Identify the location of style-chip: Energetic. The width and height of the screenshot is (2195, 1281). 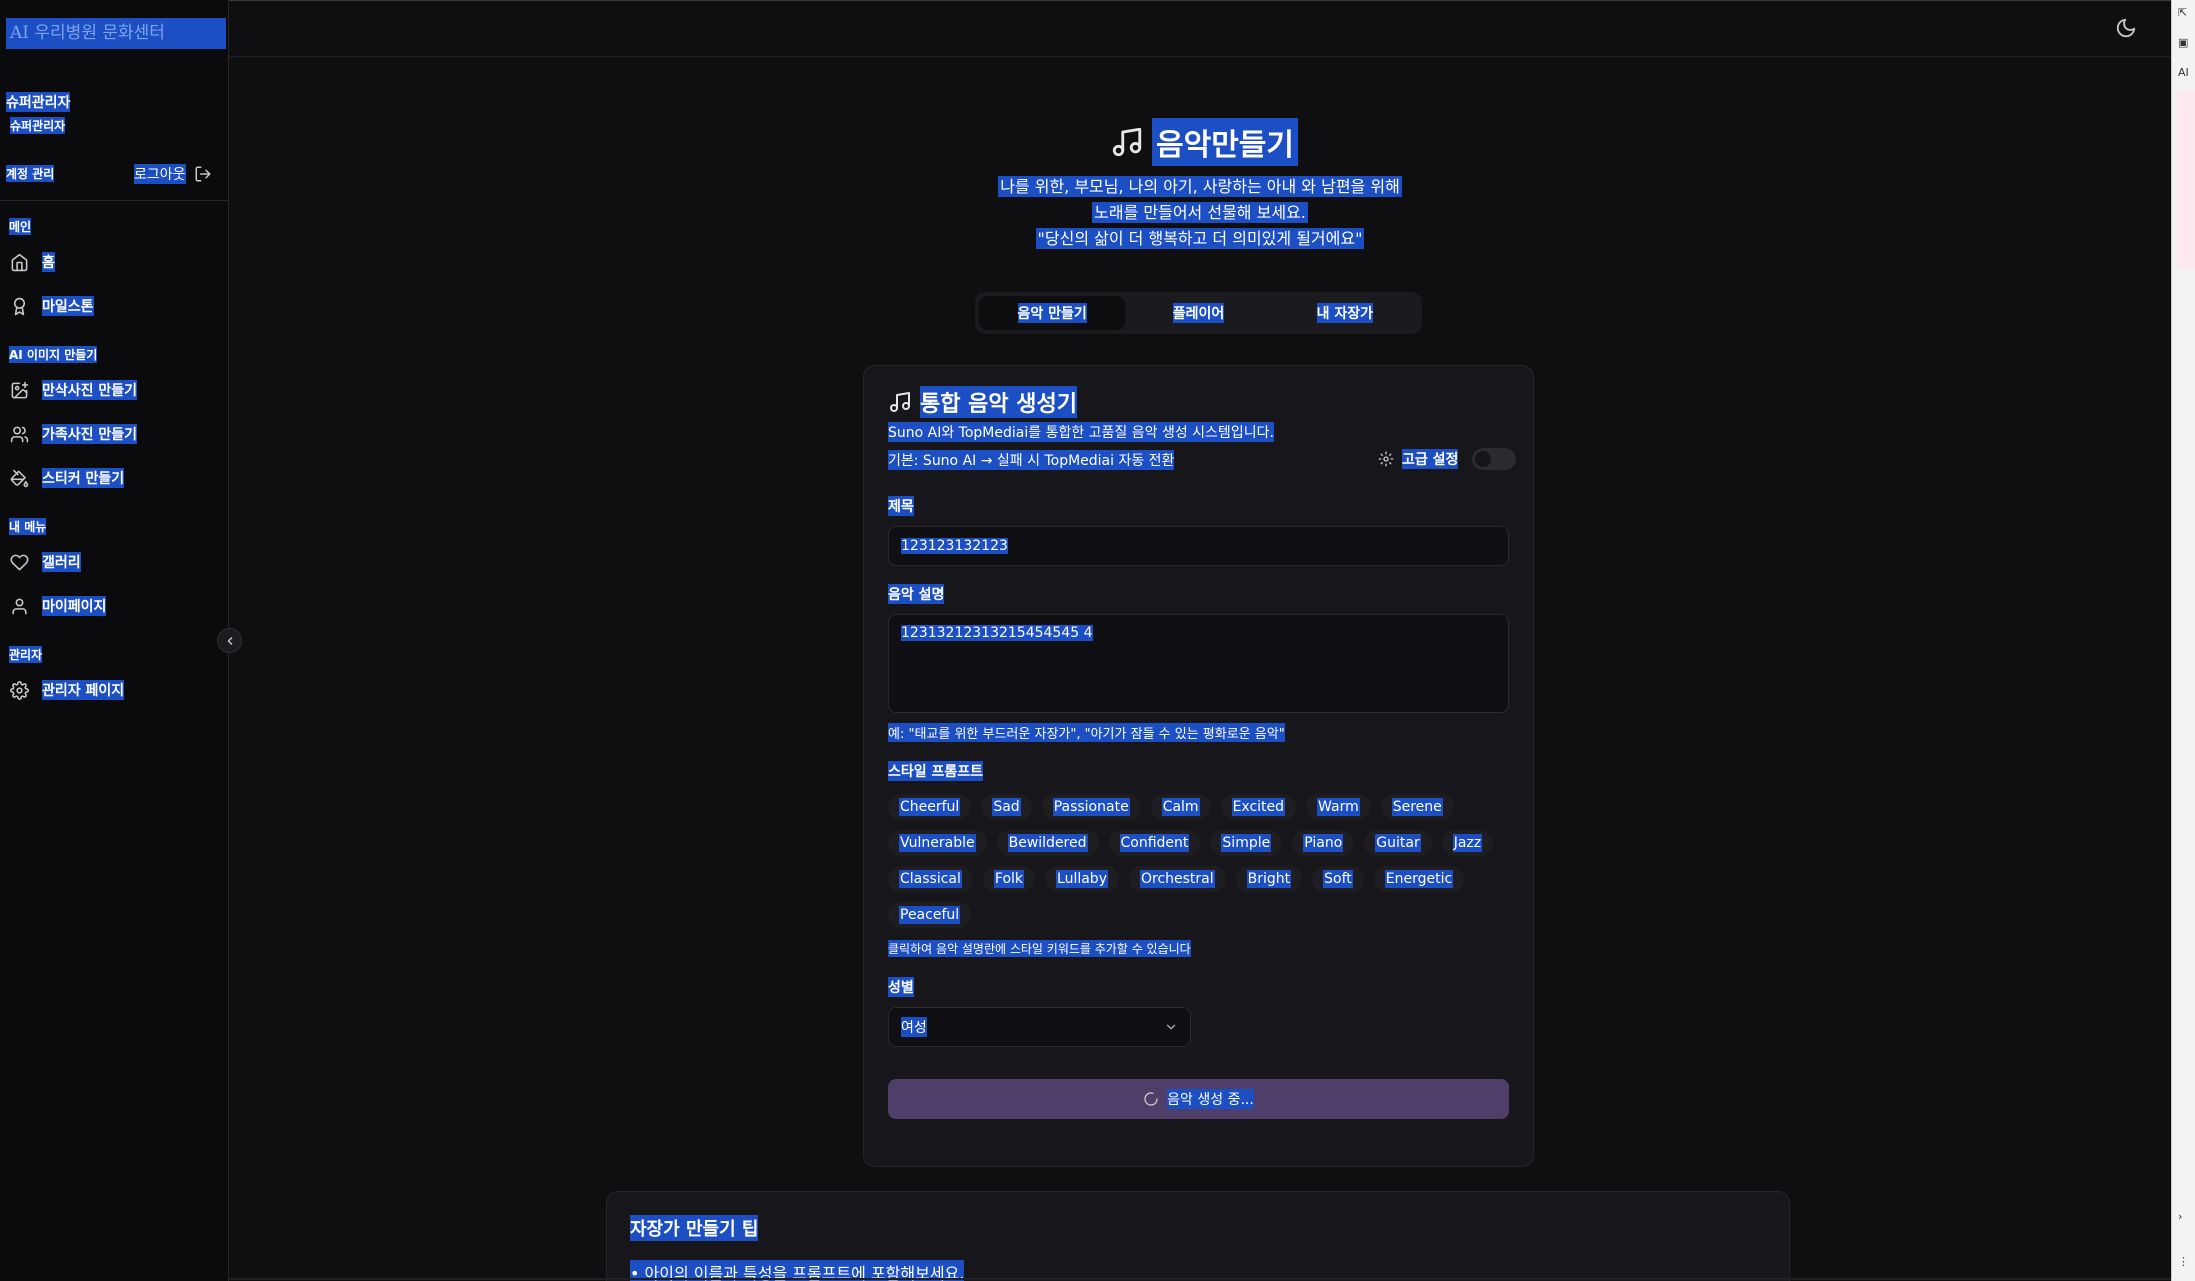
(1419, 879).